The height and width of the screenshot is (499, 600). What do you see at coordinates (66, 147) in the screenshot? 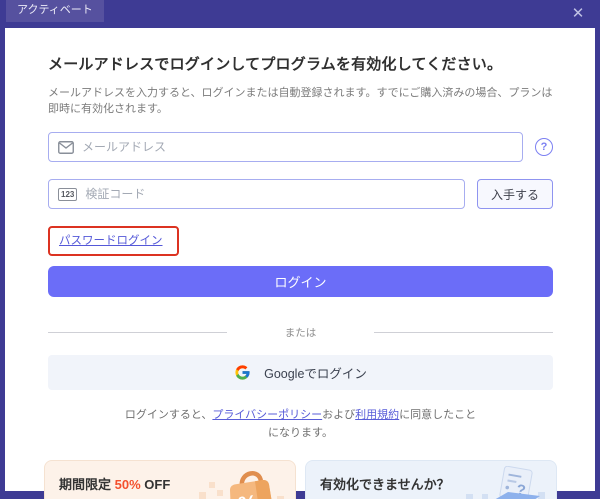
I see `mail-icon` at bounding box center [66, 147].